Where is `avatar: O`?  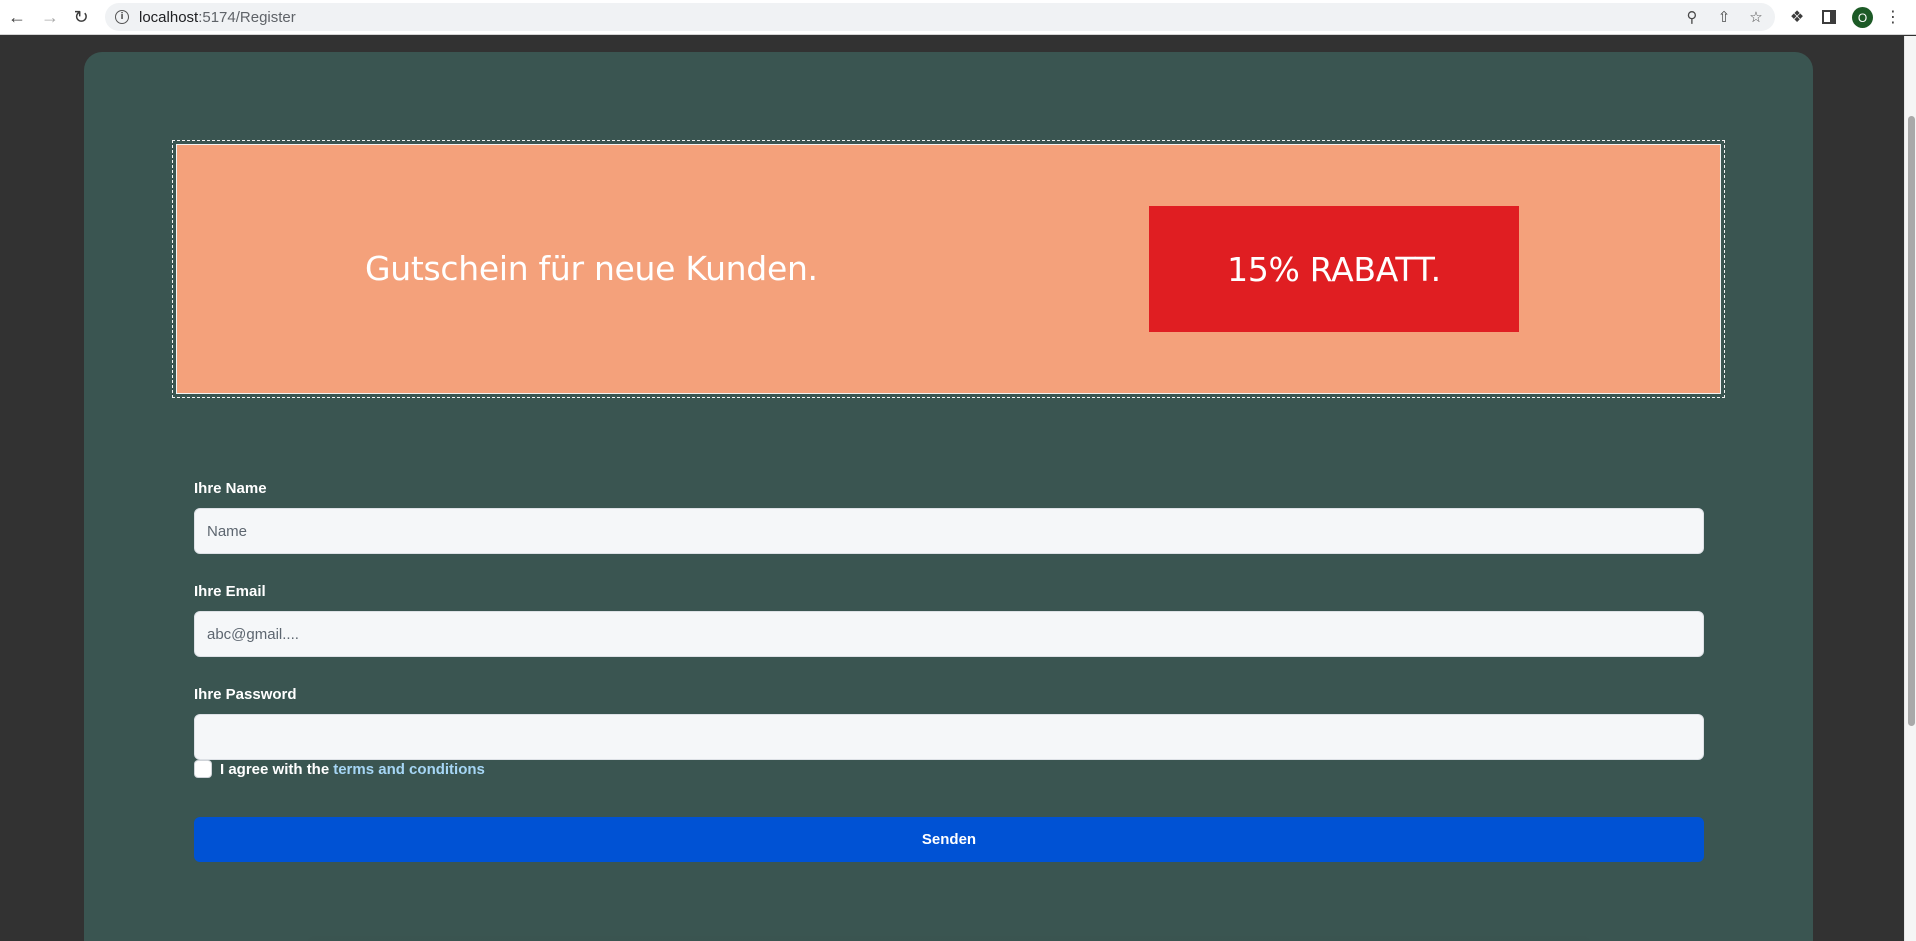 avatar: O is located at coordinates (1862, 17).